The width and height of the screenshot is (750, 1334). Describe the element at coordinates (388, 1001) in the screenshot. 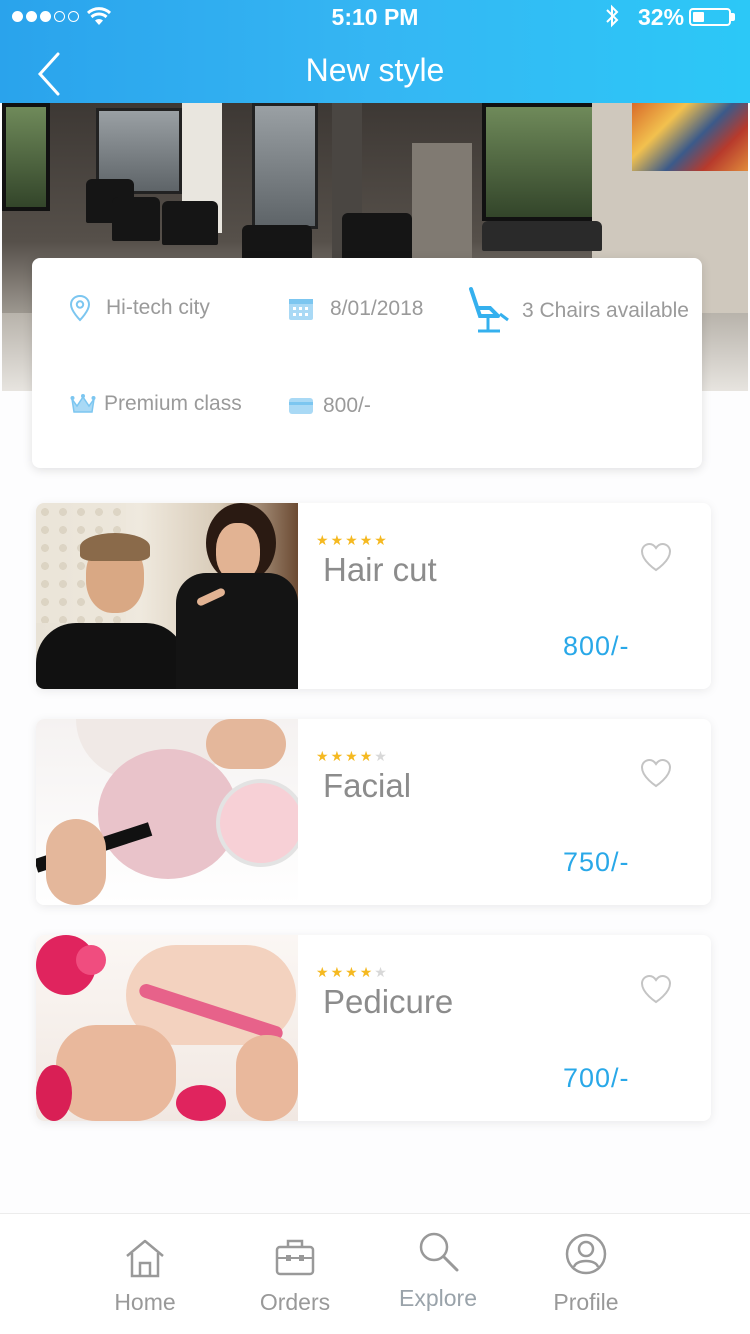

I see `service-name: Pedicure` at that location.